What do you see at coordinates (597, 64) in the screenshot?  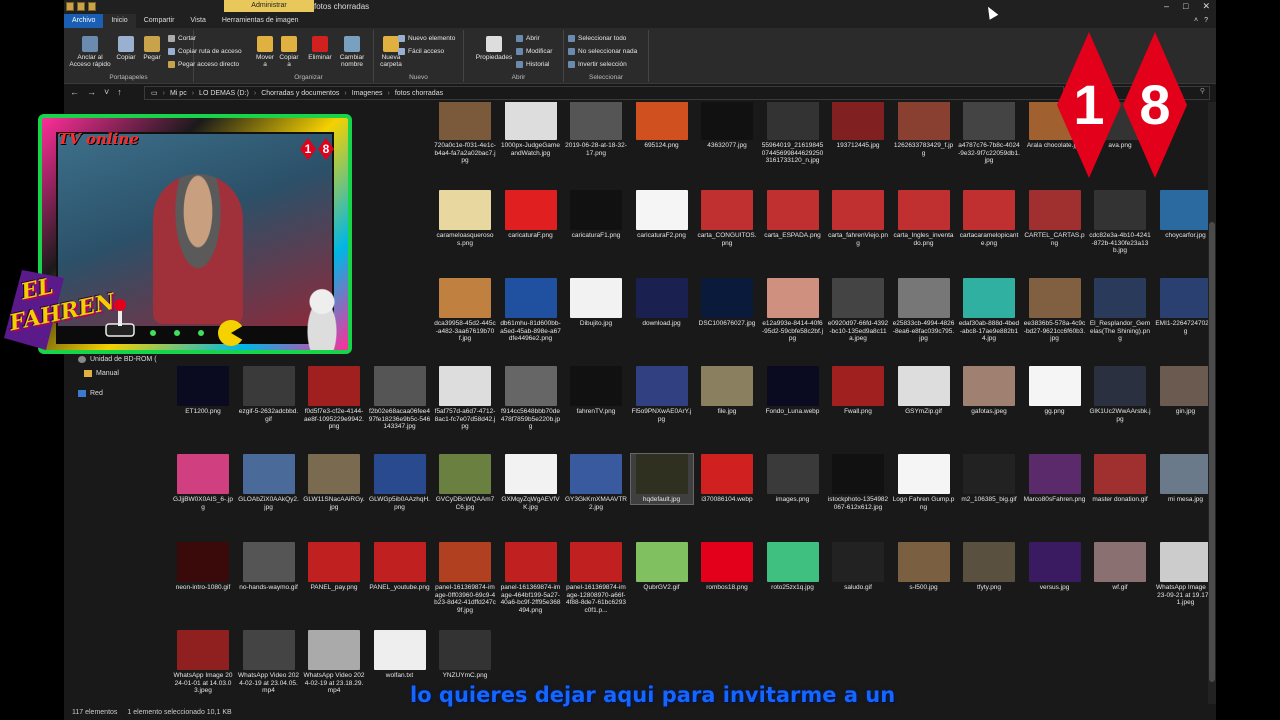 I see `invert-selection-button: Invertir selección` at bounding box center [597, 64].